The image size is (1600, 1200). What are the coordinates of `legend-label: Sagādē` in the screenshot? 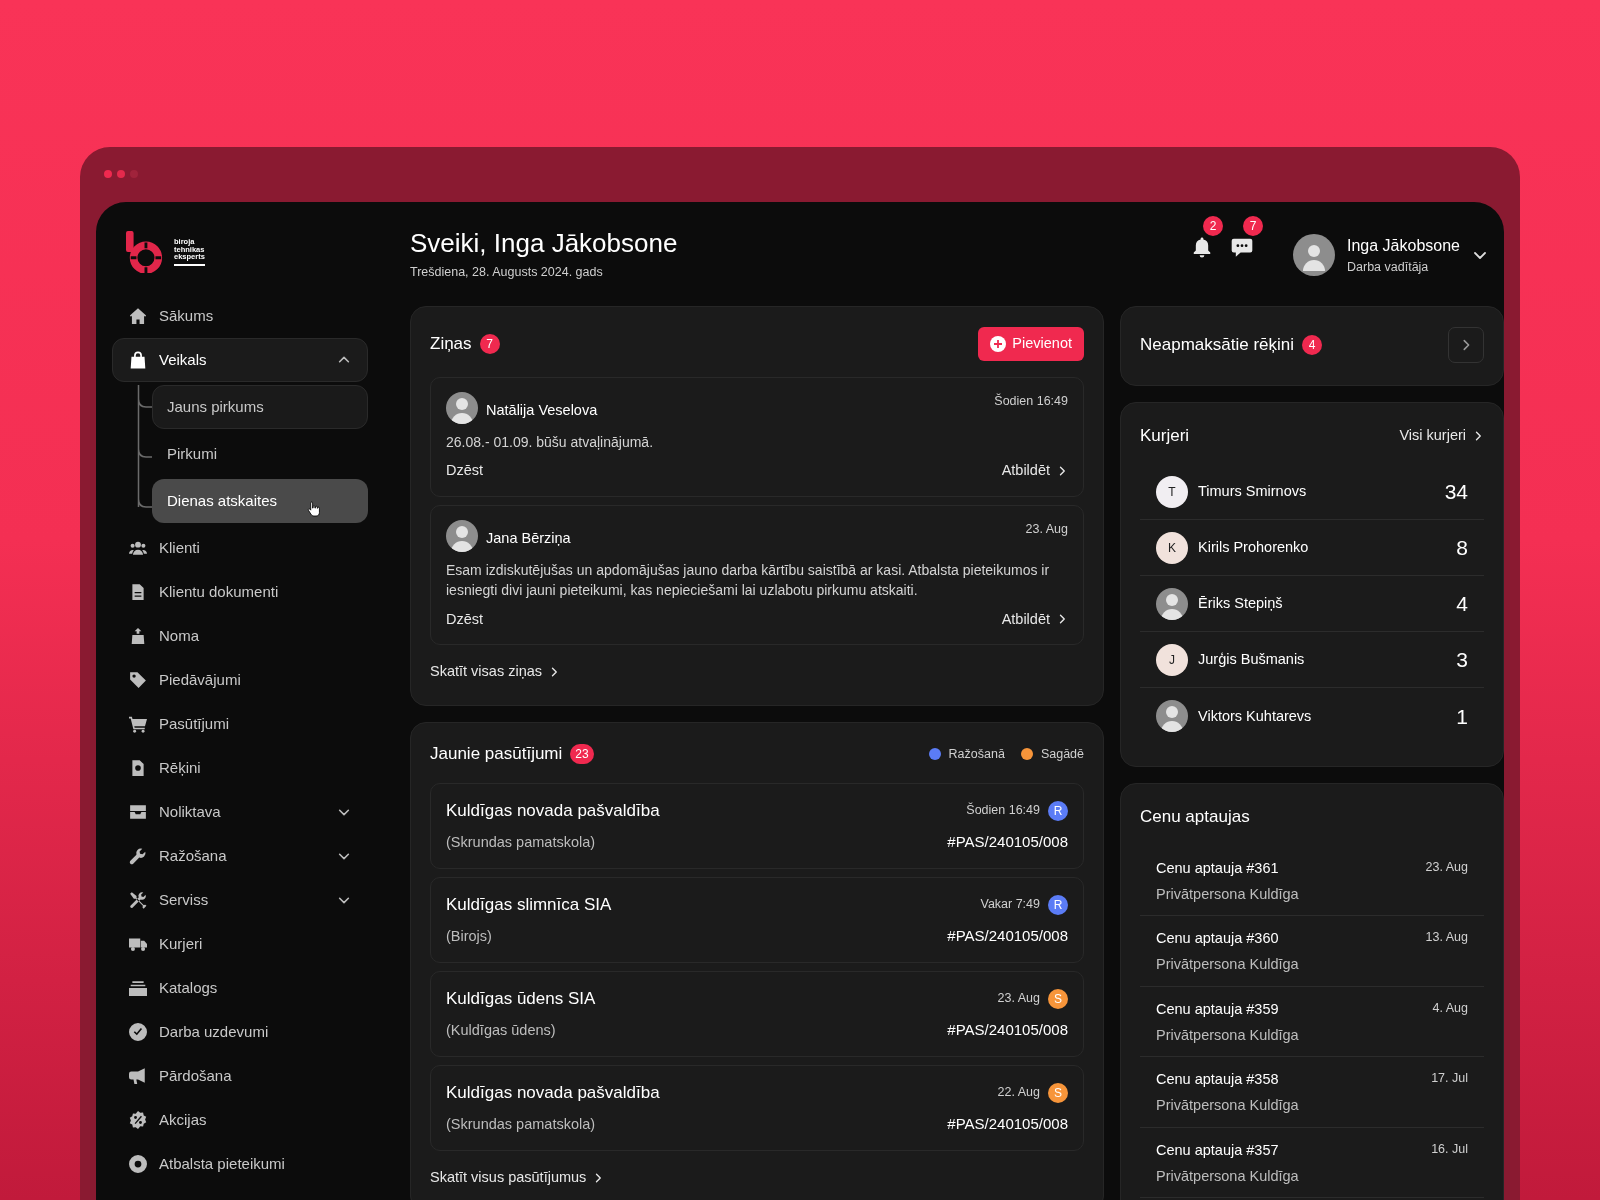 It's located at (1062, 754).